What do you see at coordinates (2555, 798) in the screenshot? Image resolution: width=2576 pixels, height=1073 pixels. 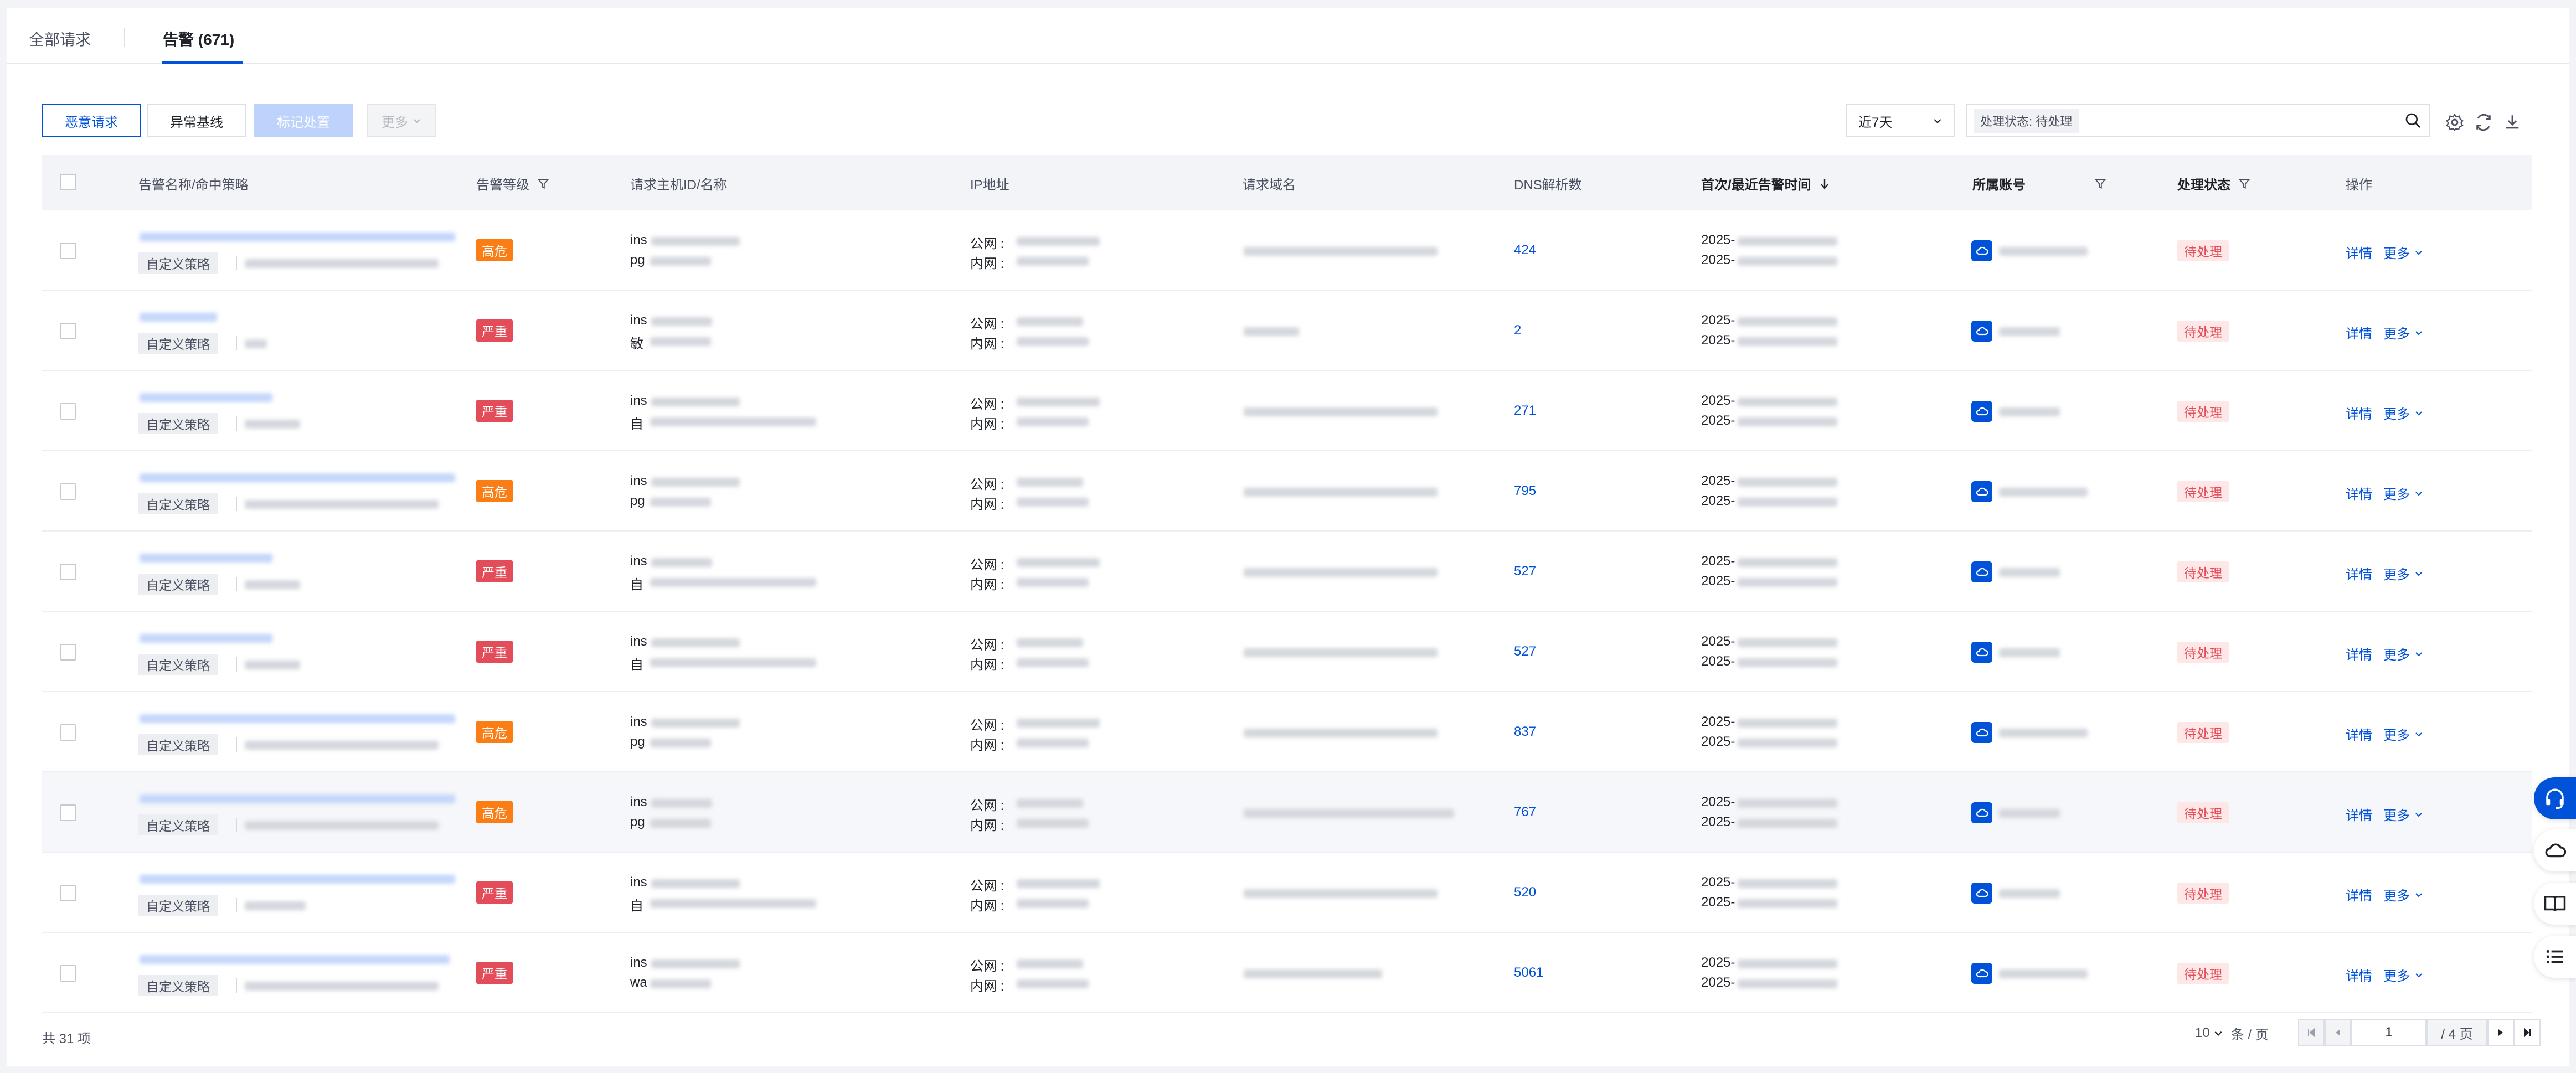 I see `support-float-button` at bounding box center [2555, 798].